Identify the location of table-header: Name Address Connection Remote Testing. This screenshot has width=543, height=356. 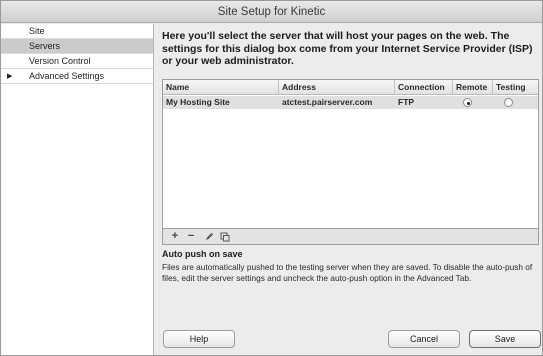
(350, 87).